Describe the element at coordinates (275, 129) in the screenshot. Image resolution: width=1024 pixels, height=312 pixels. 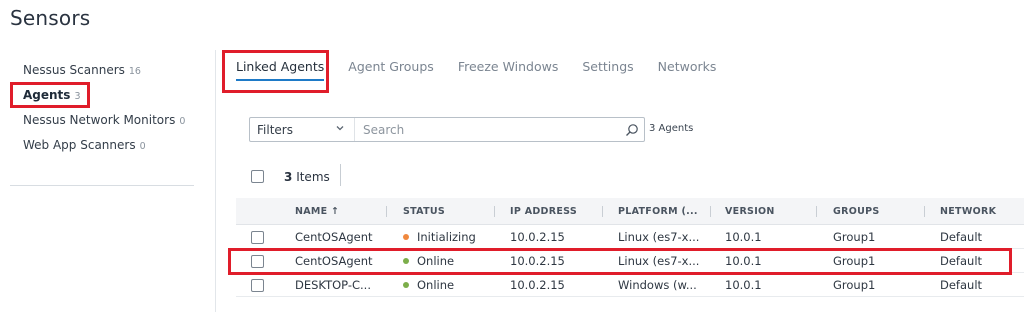
I see `filters-label: Filters` at that location.